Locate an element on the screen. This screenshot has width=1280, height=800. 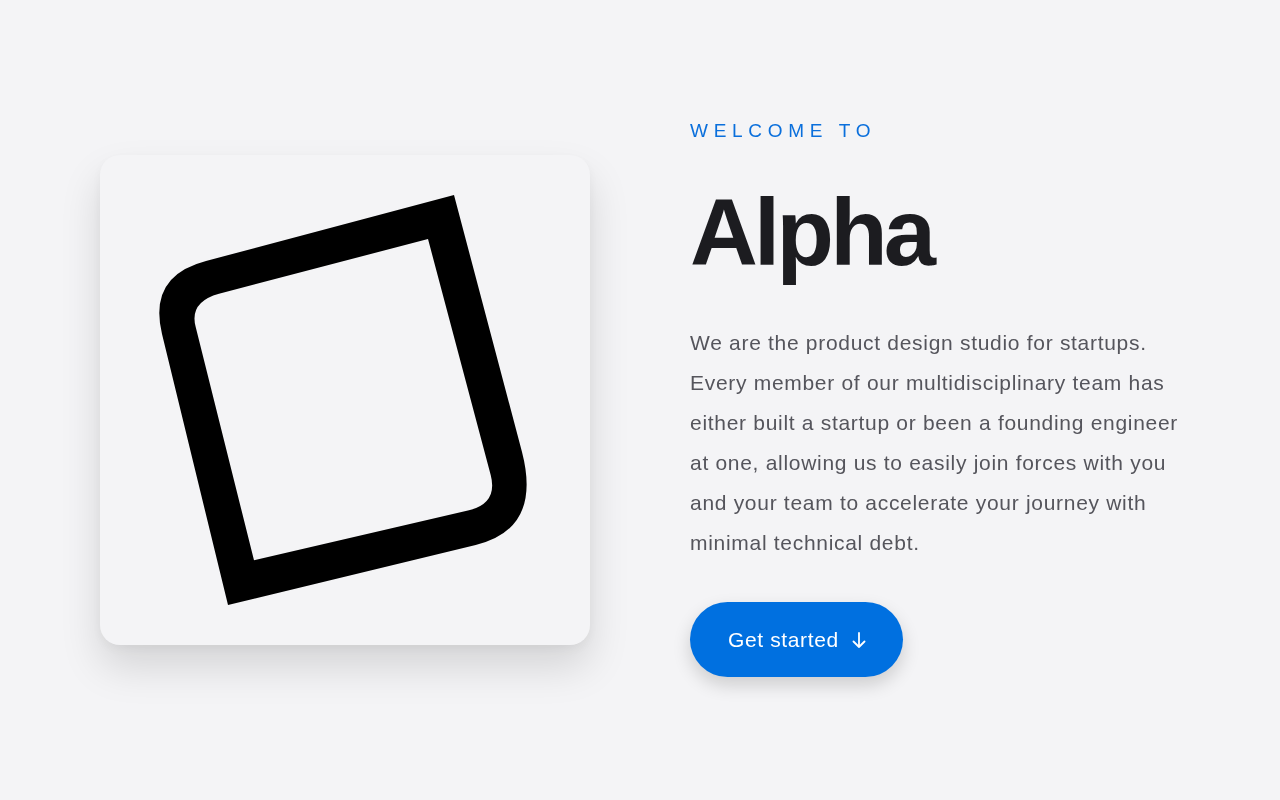
hero-description: We are the product design studio for startups. Every member of our multidisciplinary team has either built a startup or been a founding engineer at one, allowing us to easily join forces with you and your team to accelerate your journey with minimal technical debt. is located at coordinates (934, 443).